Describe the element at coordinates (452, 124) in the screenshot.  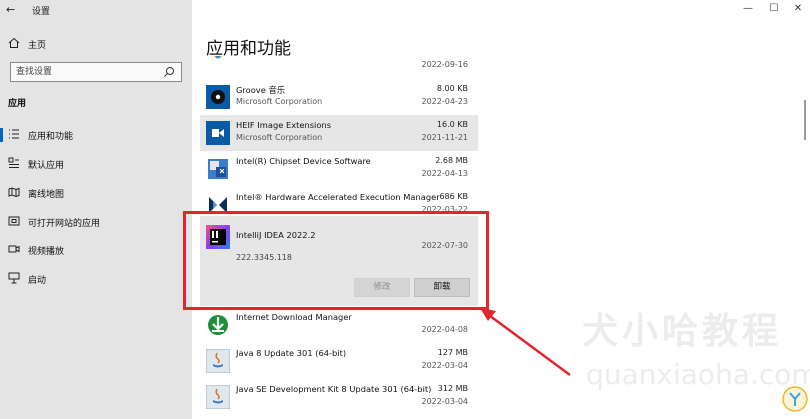
I see `app-size: 16.0 KB` at that location.